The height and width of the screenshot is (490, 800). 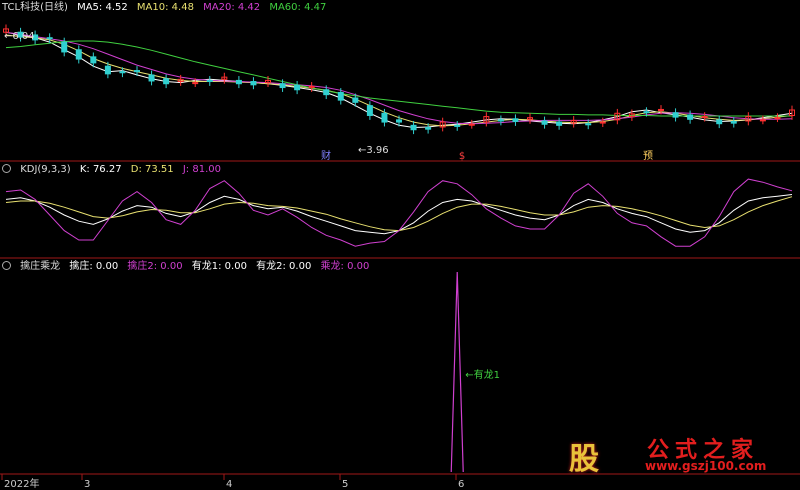 What do you see at coordinates (326, 155) in the screenshot?
I see `event-marker: 财` at bounding box center [326, 155].